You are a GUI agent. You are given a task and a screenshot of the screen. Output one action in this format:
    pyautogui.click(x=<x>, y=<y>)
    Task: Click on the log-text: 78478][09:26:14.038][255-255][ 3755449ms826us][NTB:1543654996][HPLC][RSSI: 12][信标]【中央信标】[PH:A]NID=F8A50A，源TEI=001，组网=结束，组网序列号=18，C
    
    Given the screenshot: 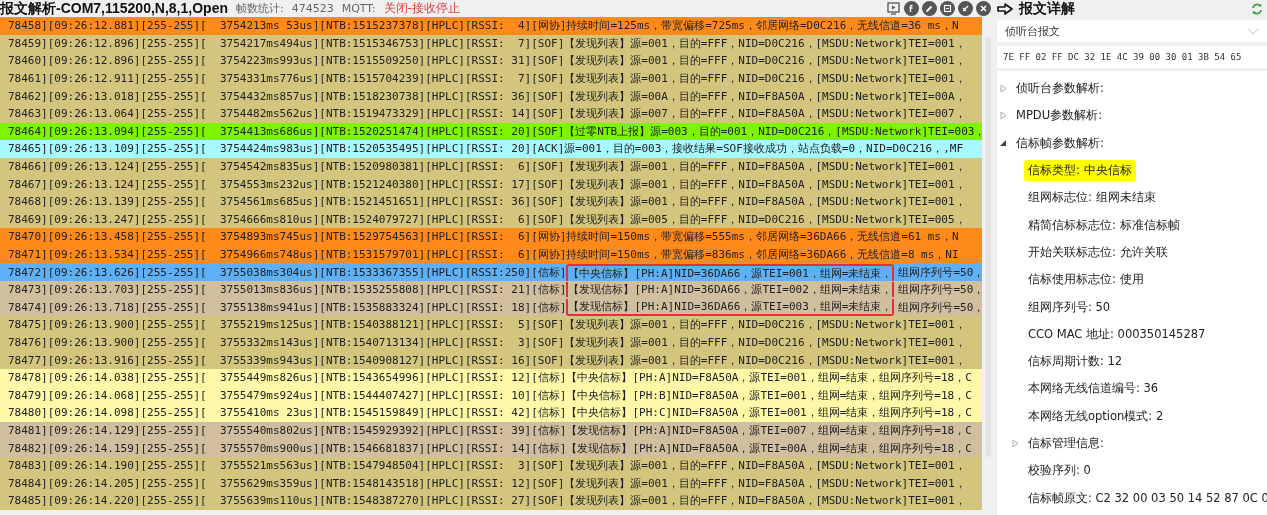 What is the action you would take?
    pyautogui.click(x=490, y=378)
    